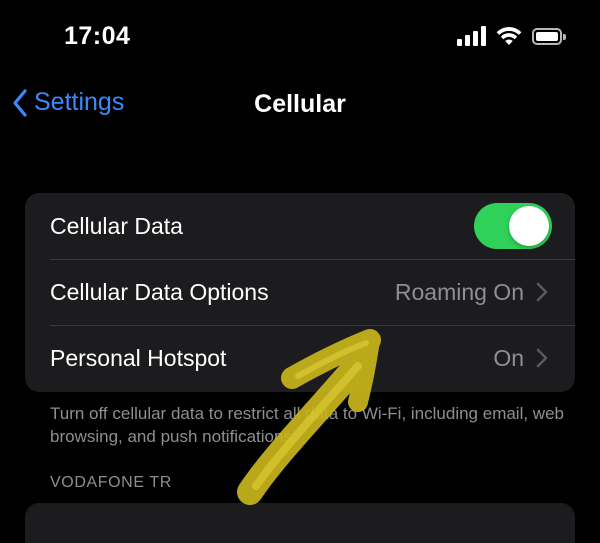 This screenshot has width=600, height=543. I want to click on row-label: Personal Hotspot, so click(138, 357).